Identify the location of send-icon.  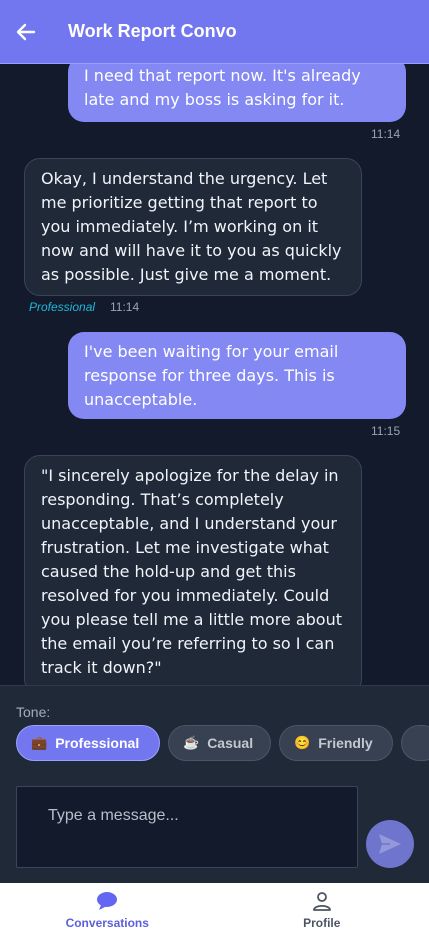
(390, 844).